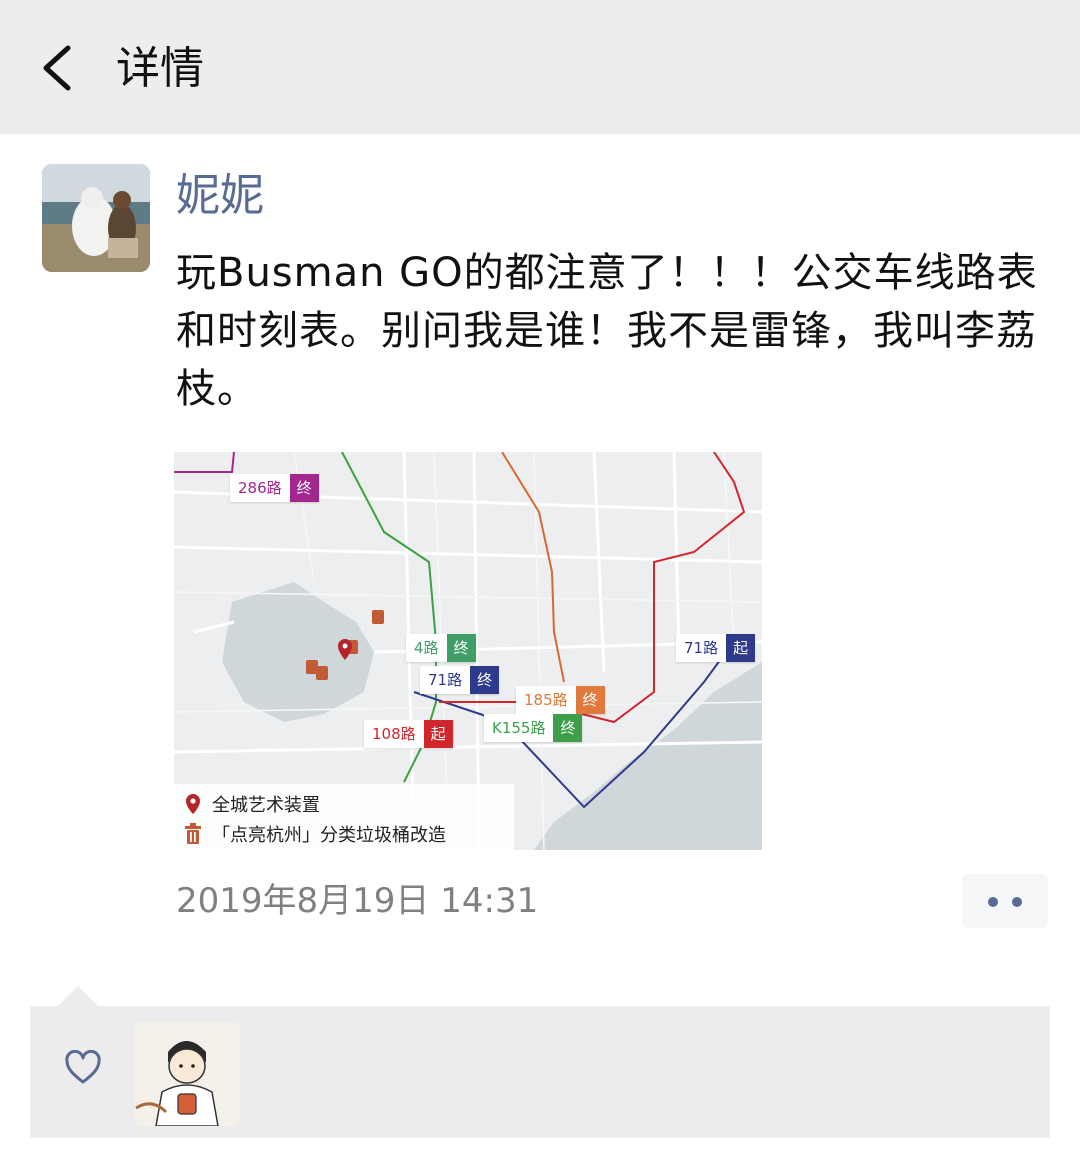 Image resolution: width=1080 pixels, height=1160 pixels. I want to click on route-label: 185路 终, so click(560, 700).